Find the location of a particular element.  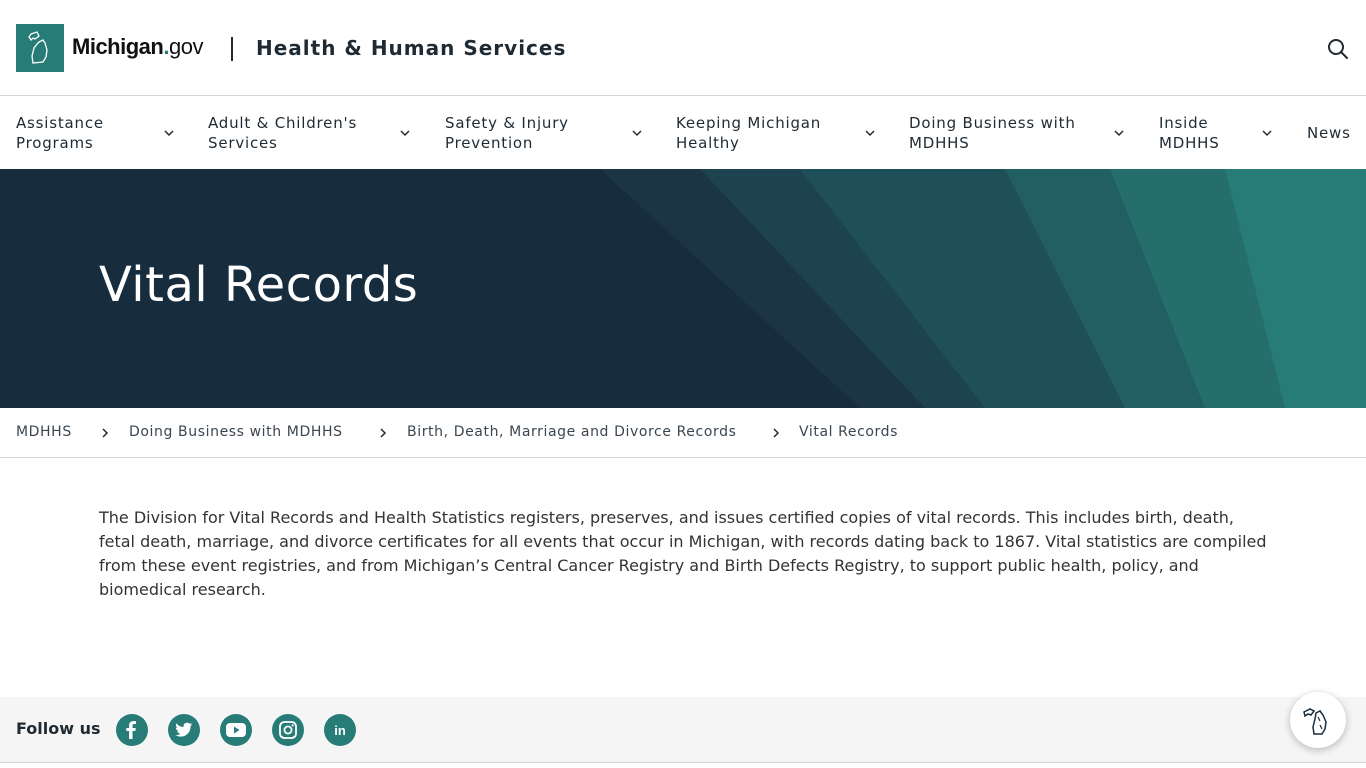

michigan-logo-icon is located at coordinates (40, 48).